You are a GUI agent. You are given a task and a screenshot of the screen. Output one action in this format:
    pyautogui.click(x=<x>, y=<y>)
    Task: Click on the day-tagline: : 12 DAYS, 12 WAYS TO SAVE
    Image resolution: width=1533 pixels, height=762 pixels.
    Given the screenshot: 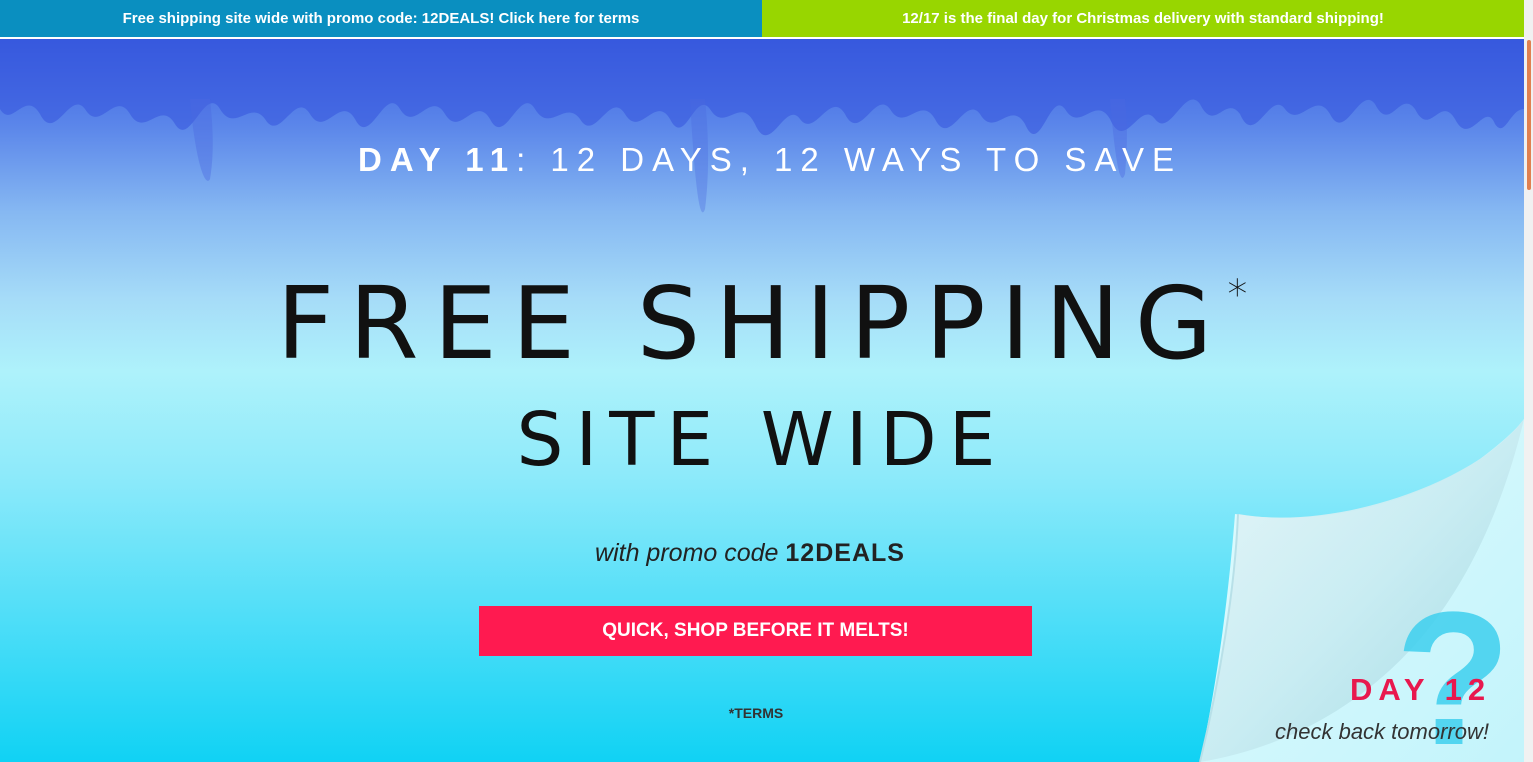 What is the action you would take?
    pyautogui.click(x=849, y=159)
    